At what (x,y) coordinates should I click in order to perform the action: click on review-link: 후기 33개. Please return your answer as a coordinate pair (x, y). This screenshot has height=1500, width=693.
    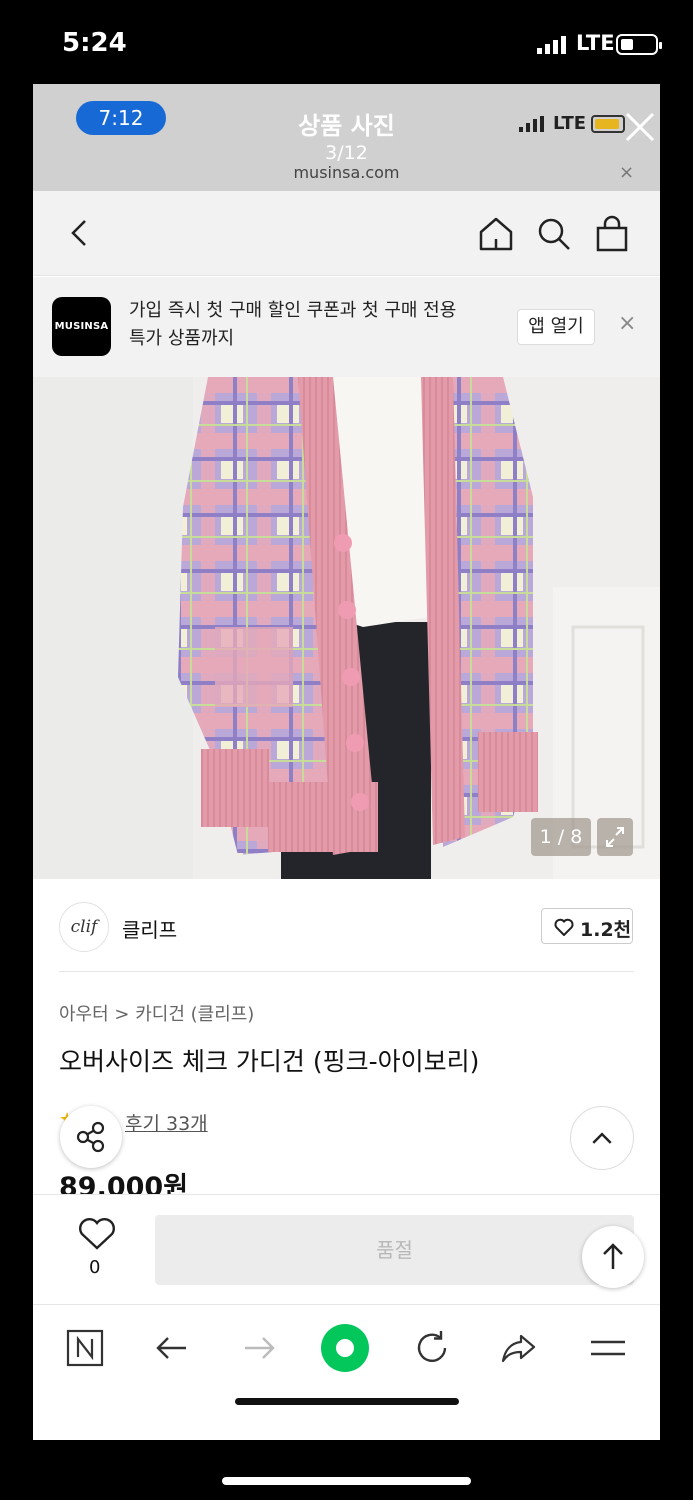
    Looking at the image, I should click on (166, 1122).